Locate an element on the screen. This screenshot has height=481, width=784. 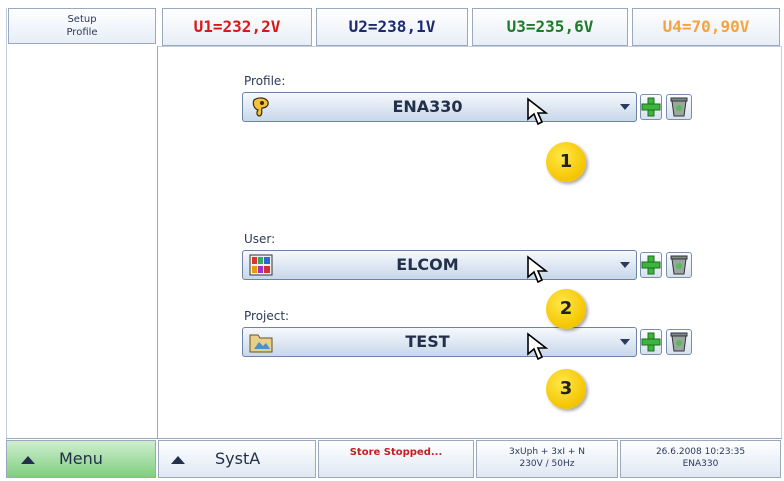
measurement-mode: 3xUph + 3xI + N 230V / 50Hz is located at coordinates (547, 459).